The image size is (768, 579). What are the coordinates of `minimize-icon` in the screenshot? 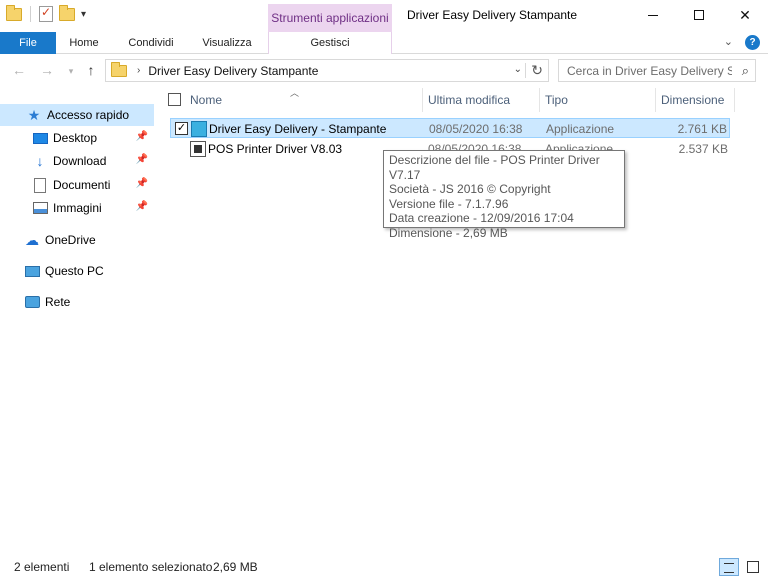 It's located at (653, 15).